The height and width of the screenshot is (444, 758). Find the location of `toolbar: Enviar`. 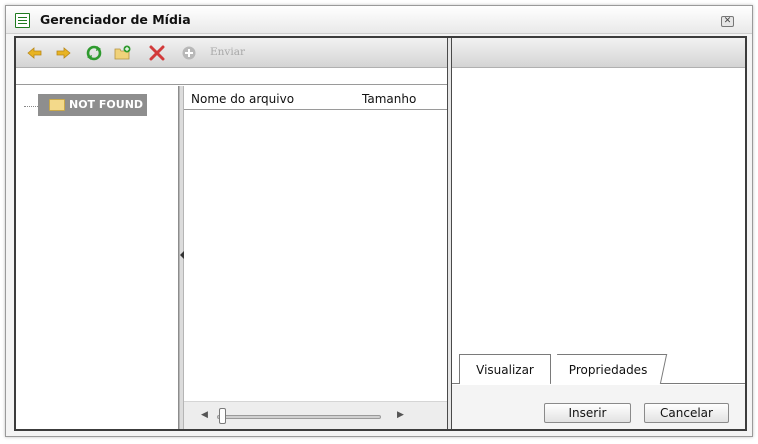

toolbar: Enviar is located at coordinates (231, 53).